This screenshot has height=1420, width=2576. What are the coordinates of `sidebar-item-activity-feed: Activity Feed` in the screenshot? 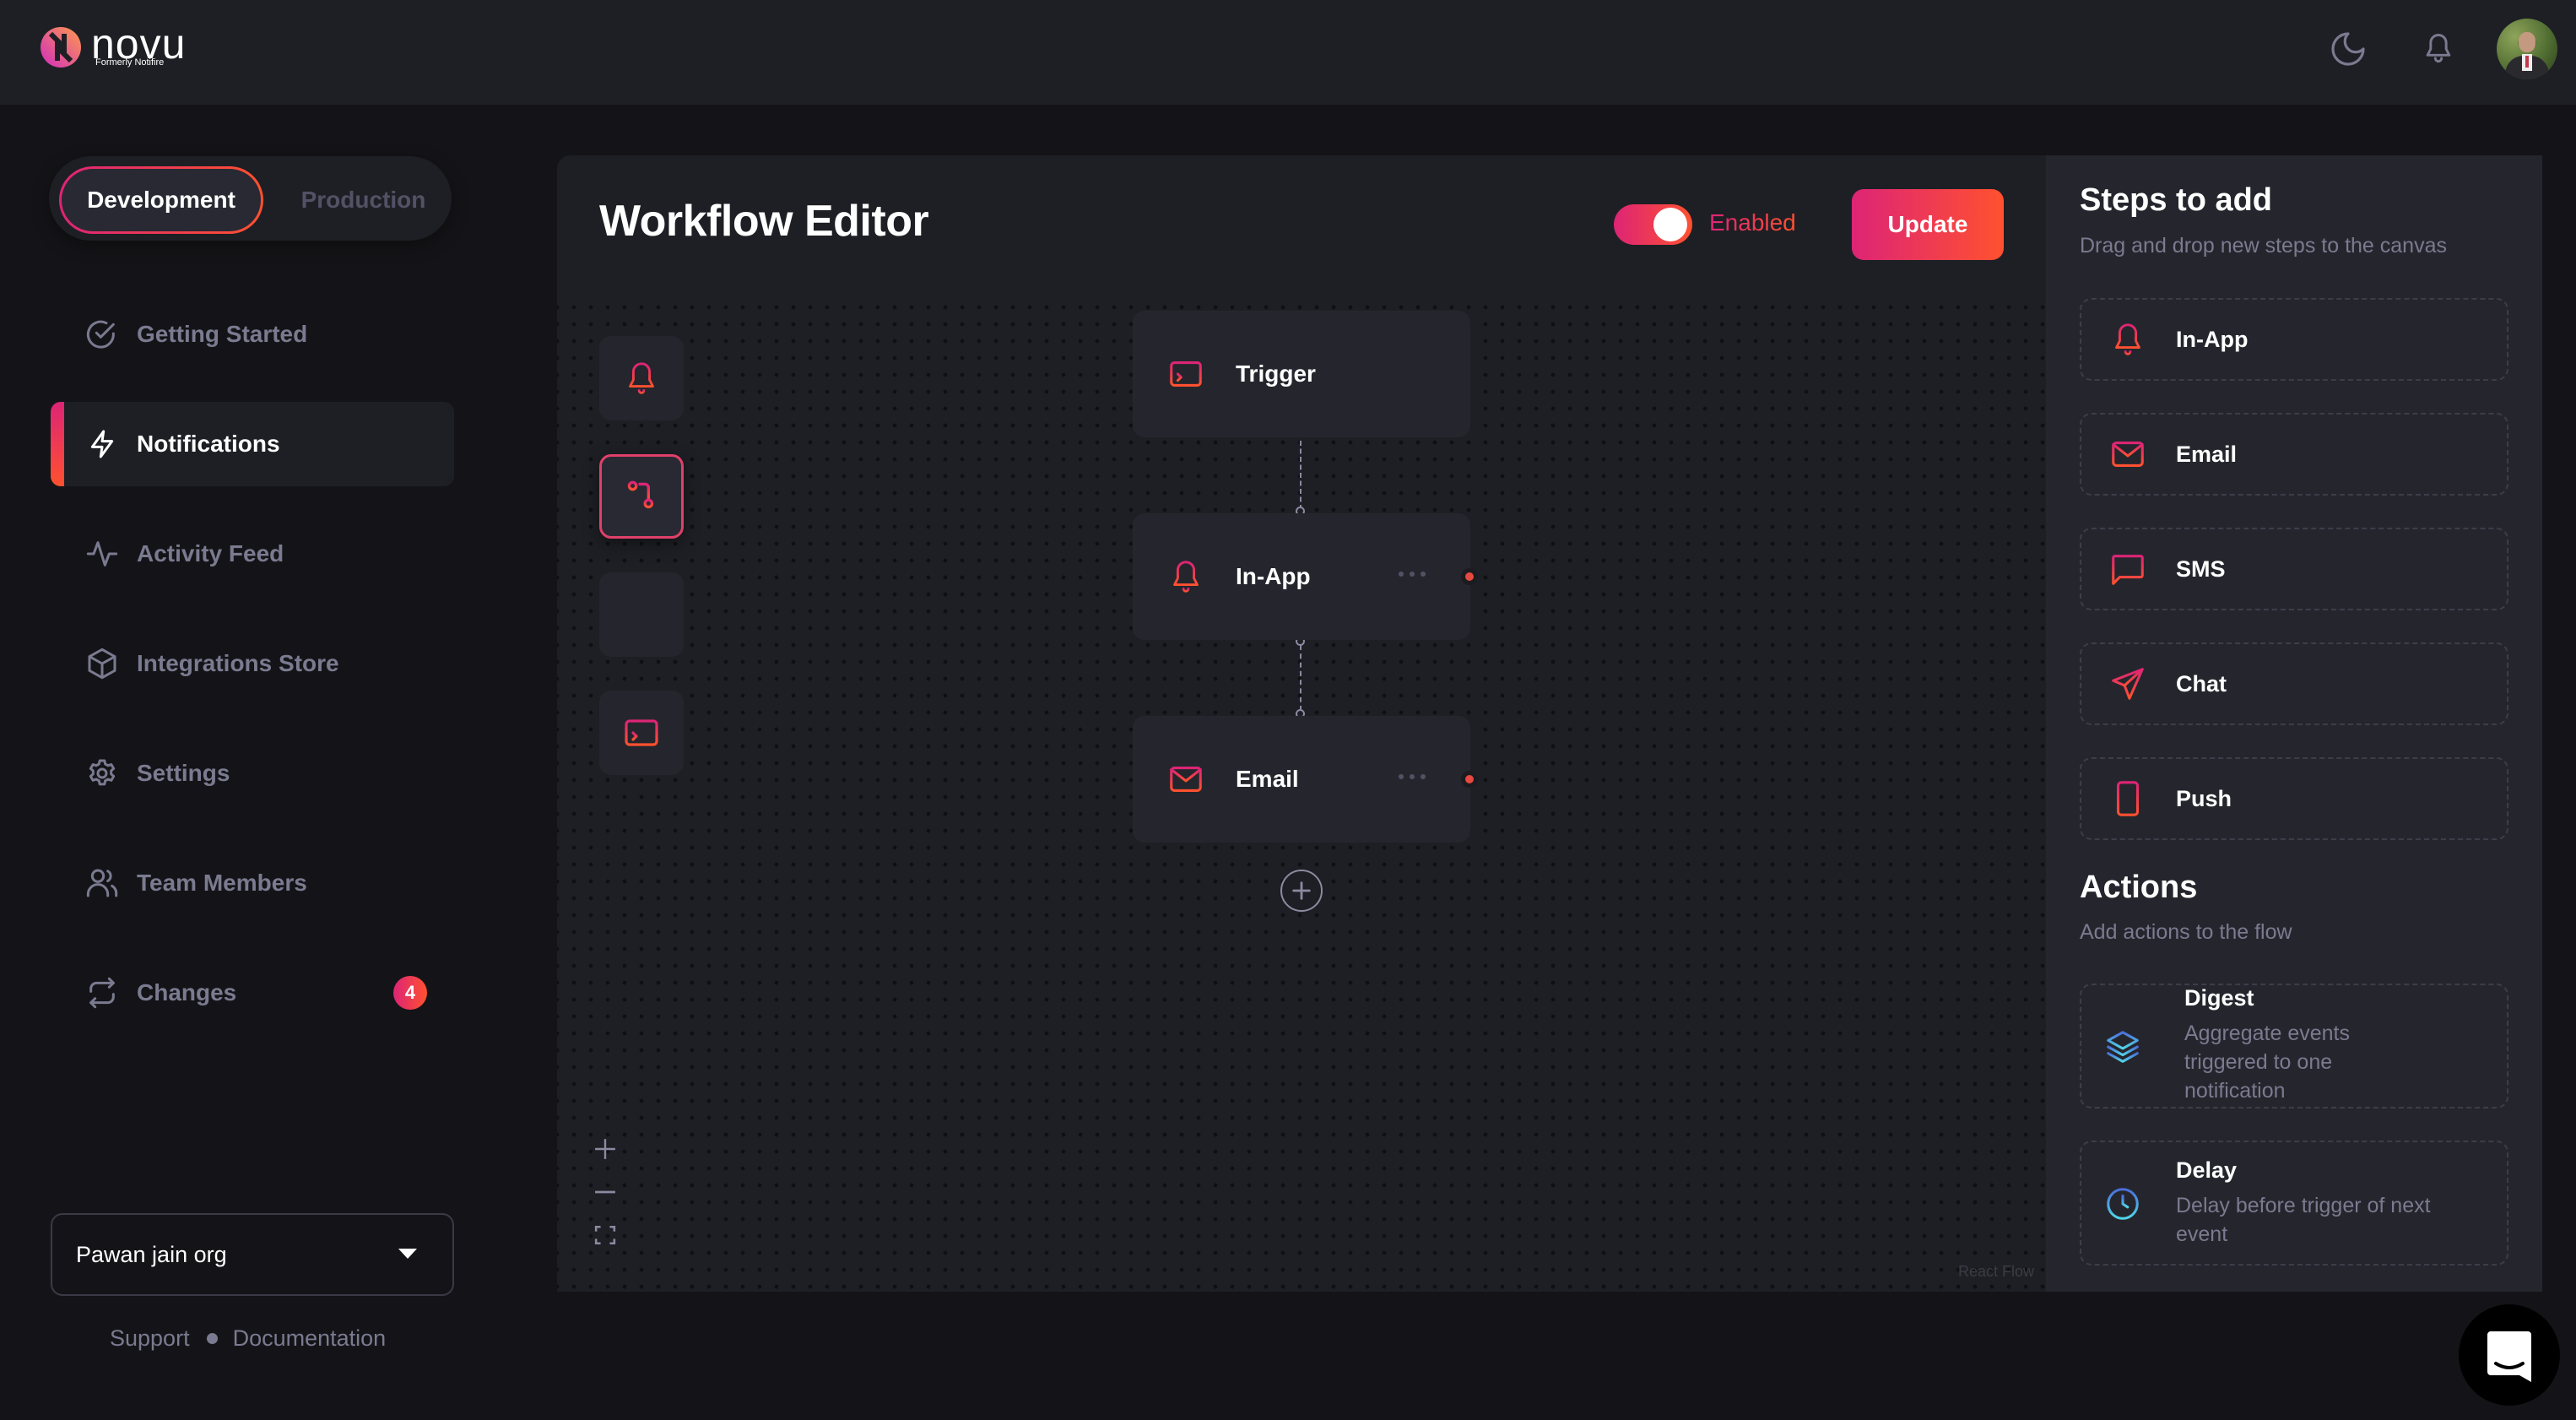 It's located at (252, 554).